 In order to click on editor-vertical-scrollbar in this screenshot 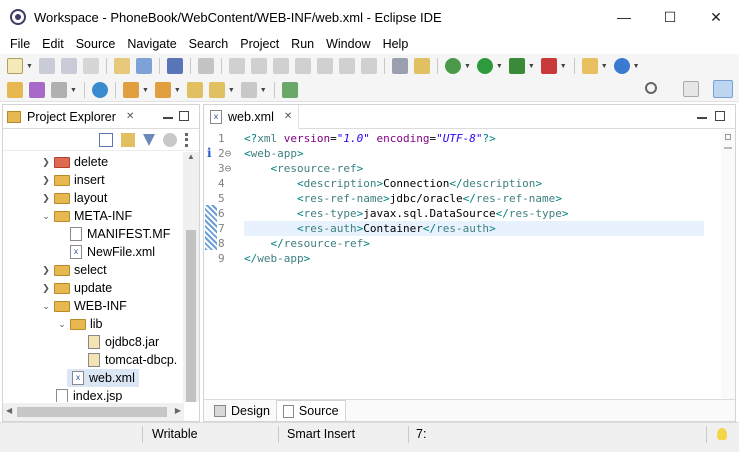, I will do `click(728, 265)`.